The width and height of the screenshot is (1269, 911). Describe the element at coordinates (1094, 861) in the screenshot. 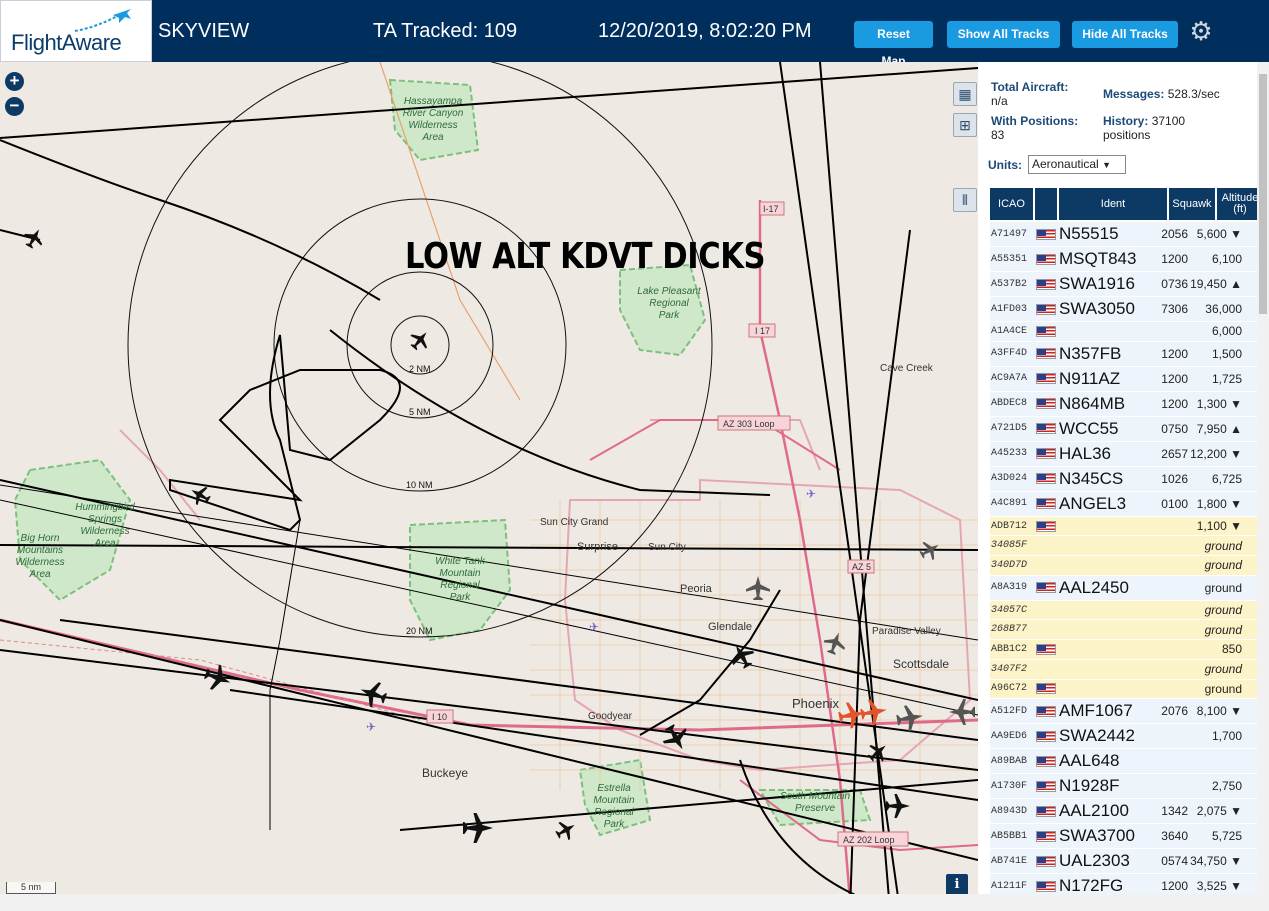

I see `ident-cell: UAL2303` at that location.